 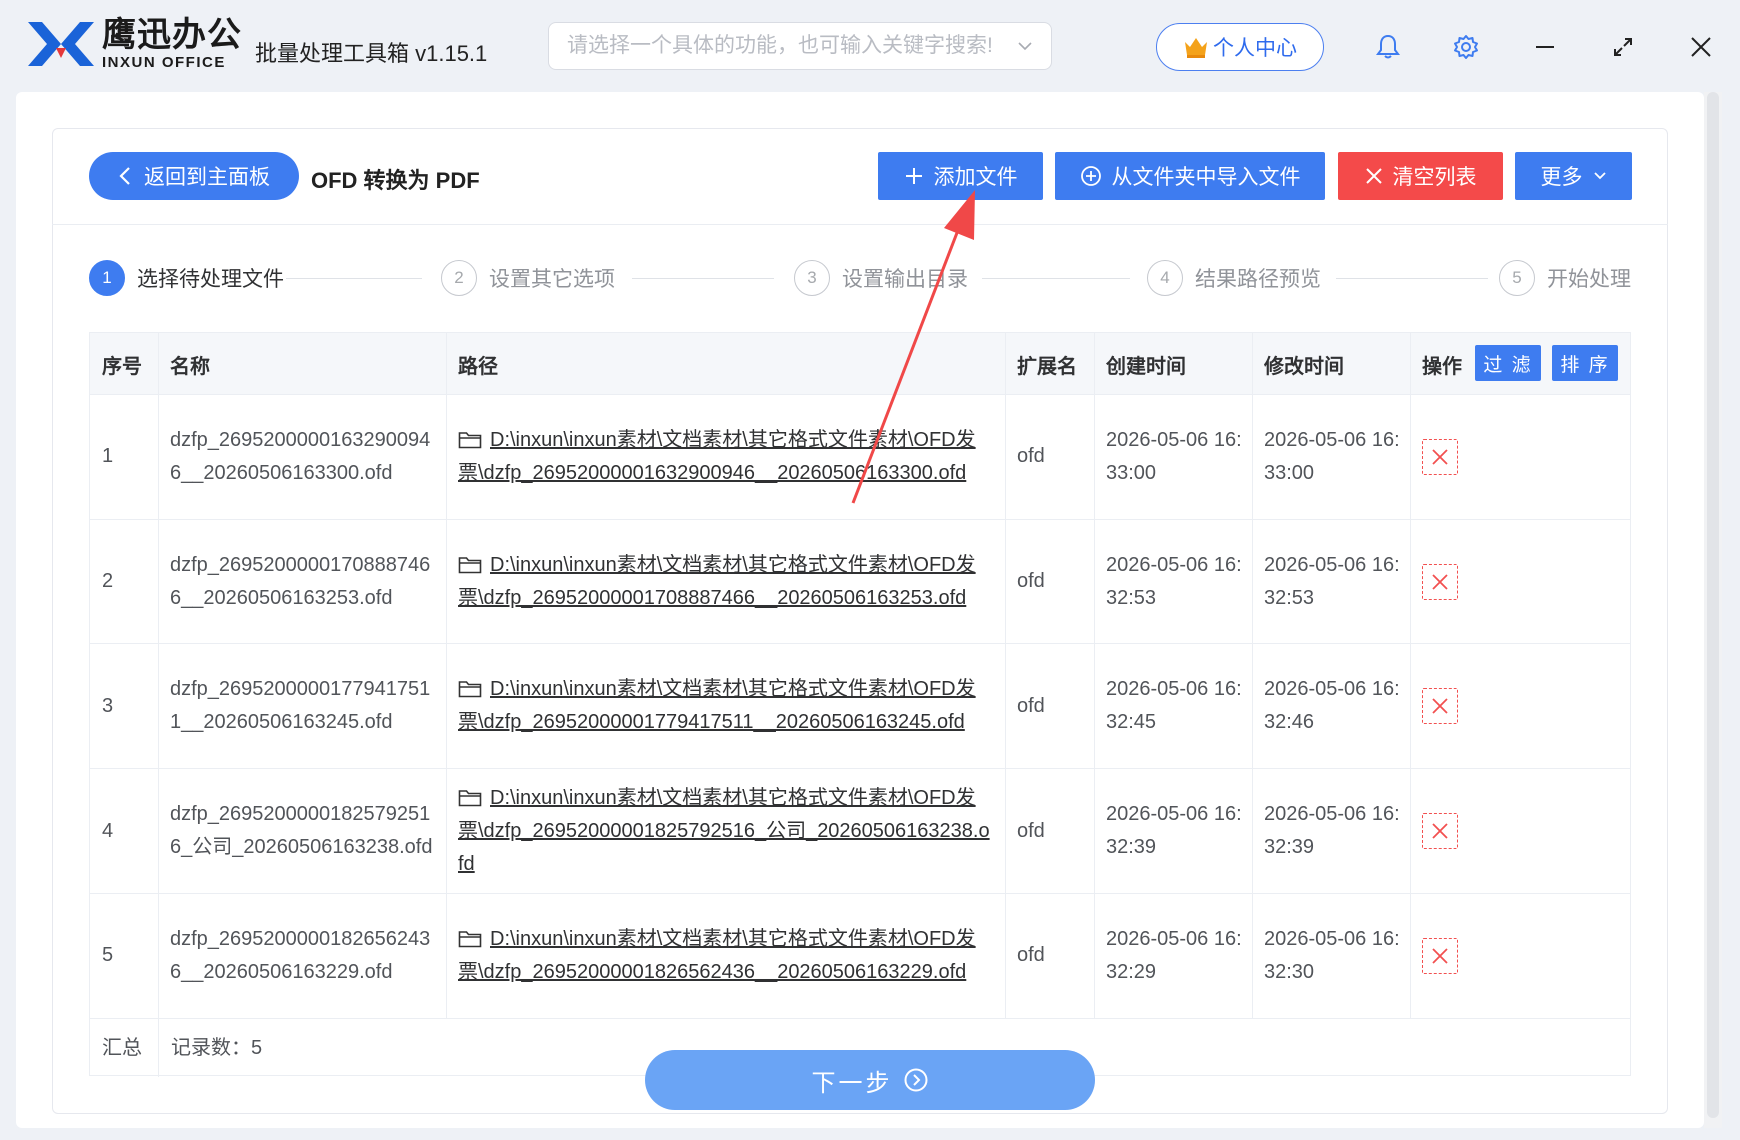 I want to click on step-label: 开始处理, so click(x=1589, y=279).